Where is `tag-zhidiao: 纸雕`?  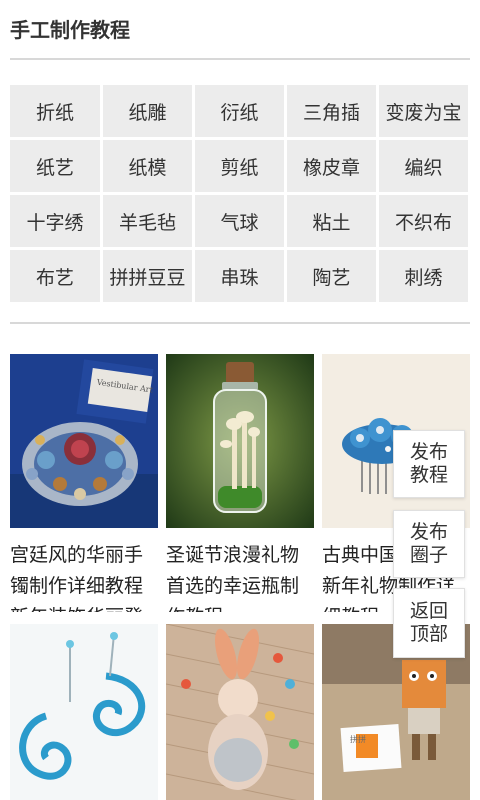
tag-zhidiao: 纸雕 is located at coordinates (147, 111).